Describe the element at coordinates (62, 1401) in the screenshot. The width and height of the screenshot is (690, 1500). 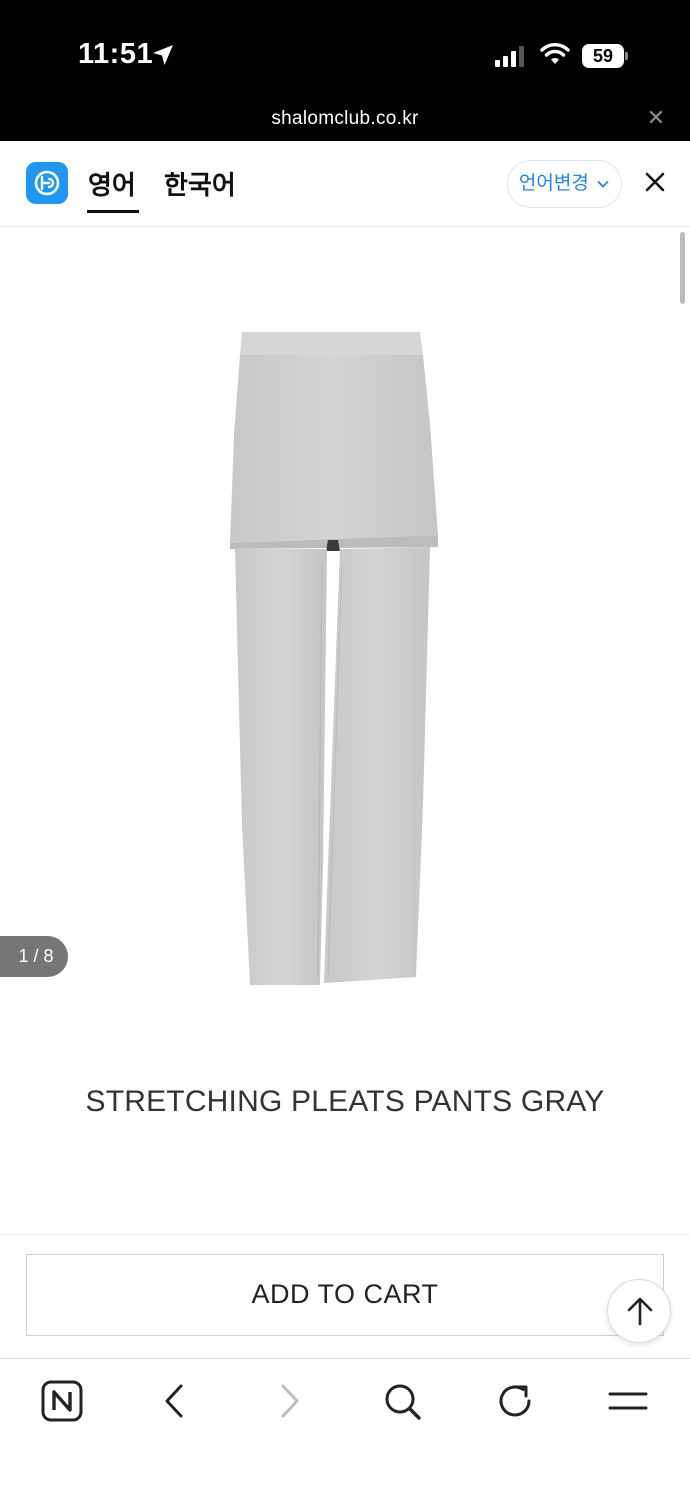
I see `naver-home-icon` at that location.